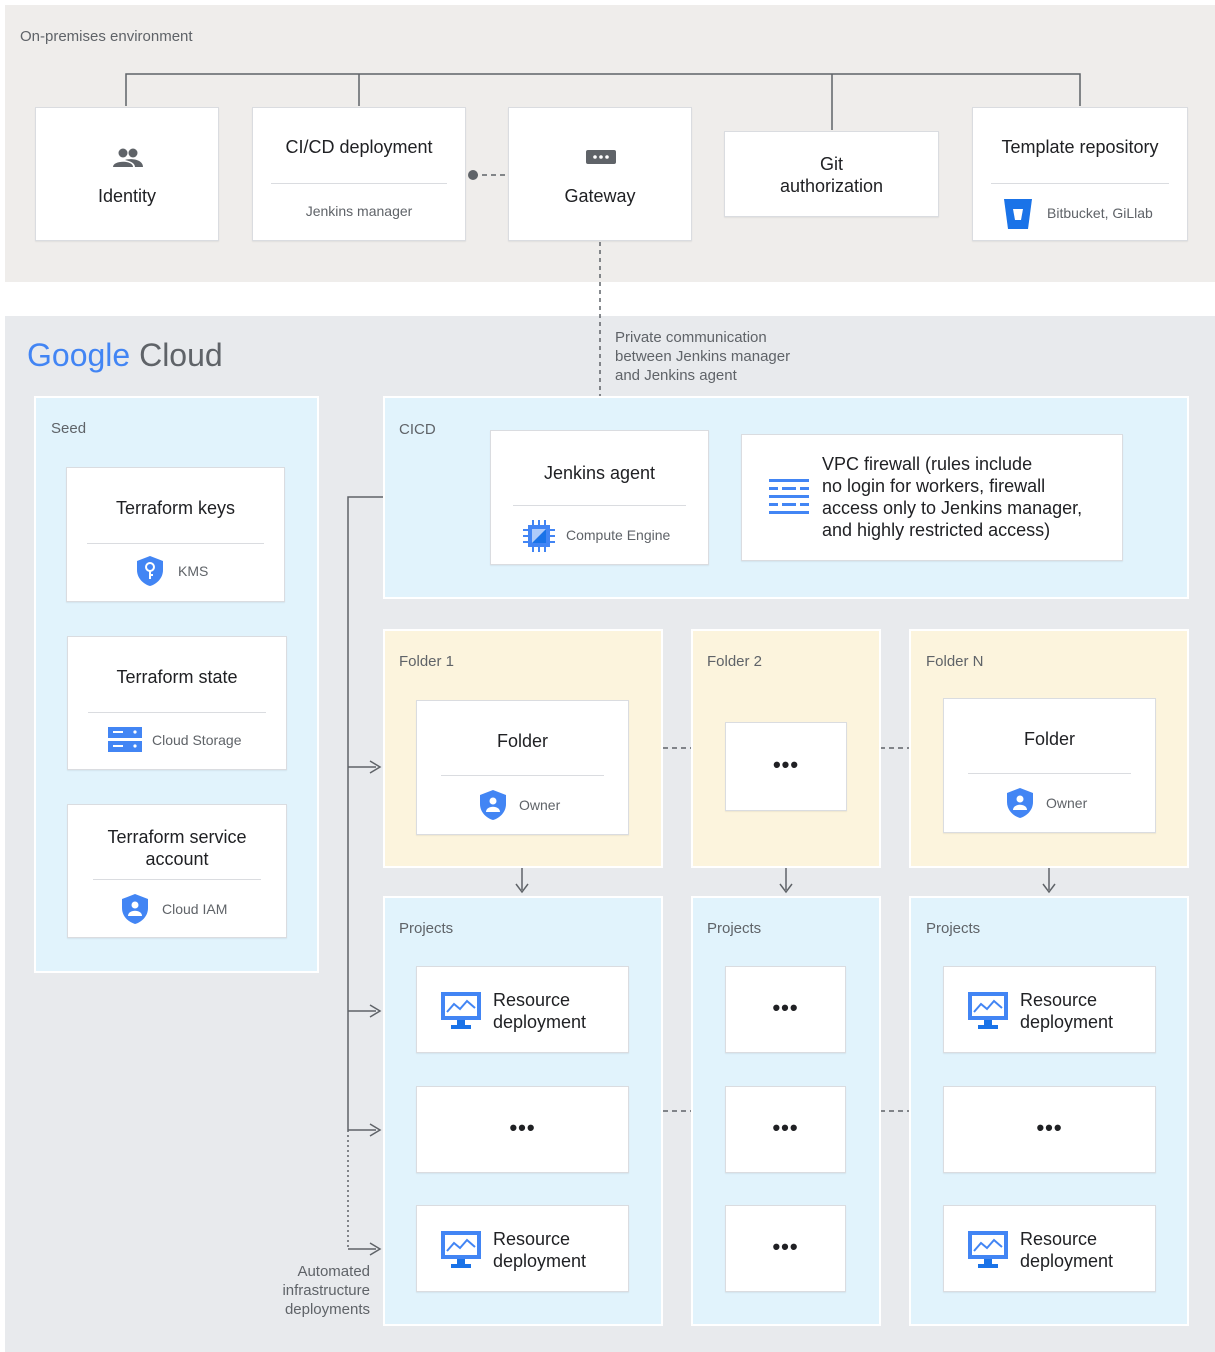 The height and width of the screenshot is (1352, 1215). I want to click on folder-2-label: Folder 2, so click(735, 661).